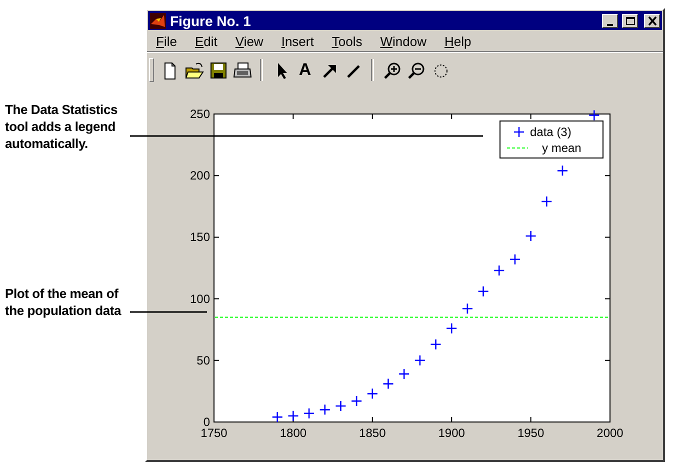 The height and width of the screenshot is (474, 688). Describe the element at coordinates (305, 70) in the screenshot. I see `text-tool-button: A` at that location.